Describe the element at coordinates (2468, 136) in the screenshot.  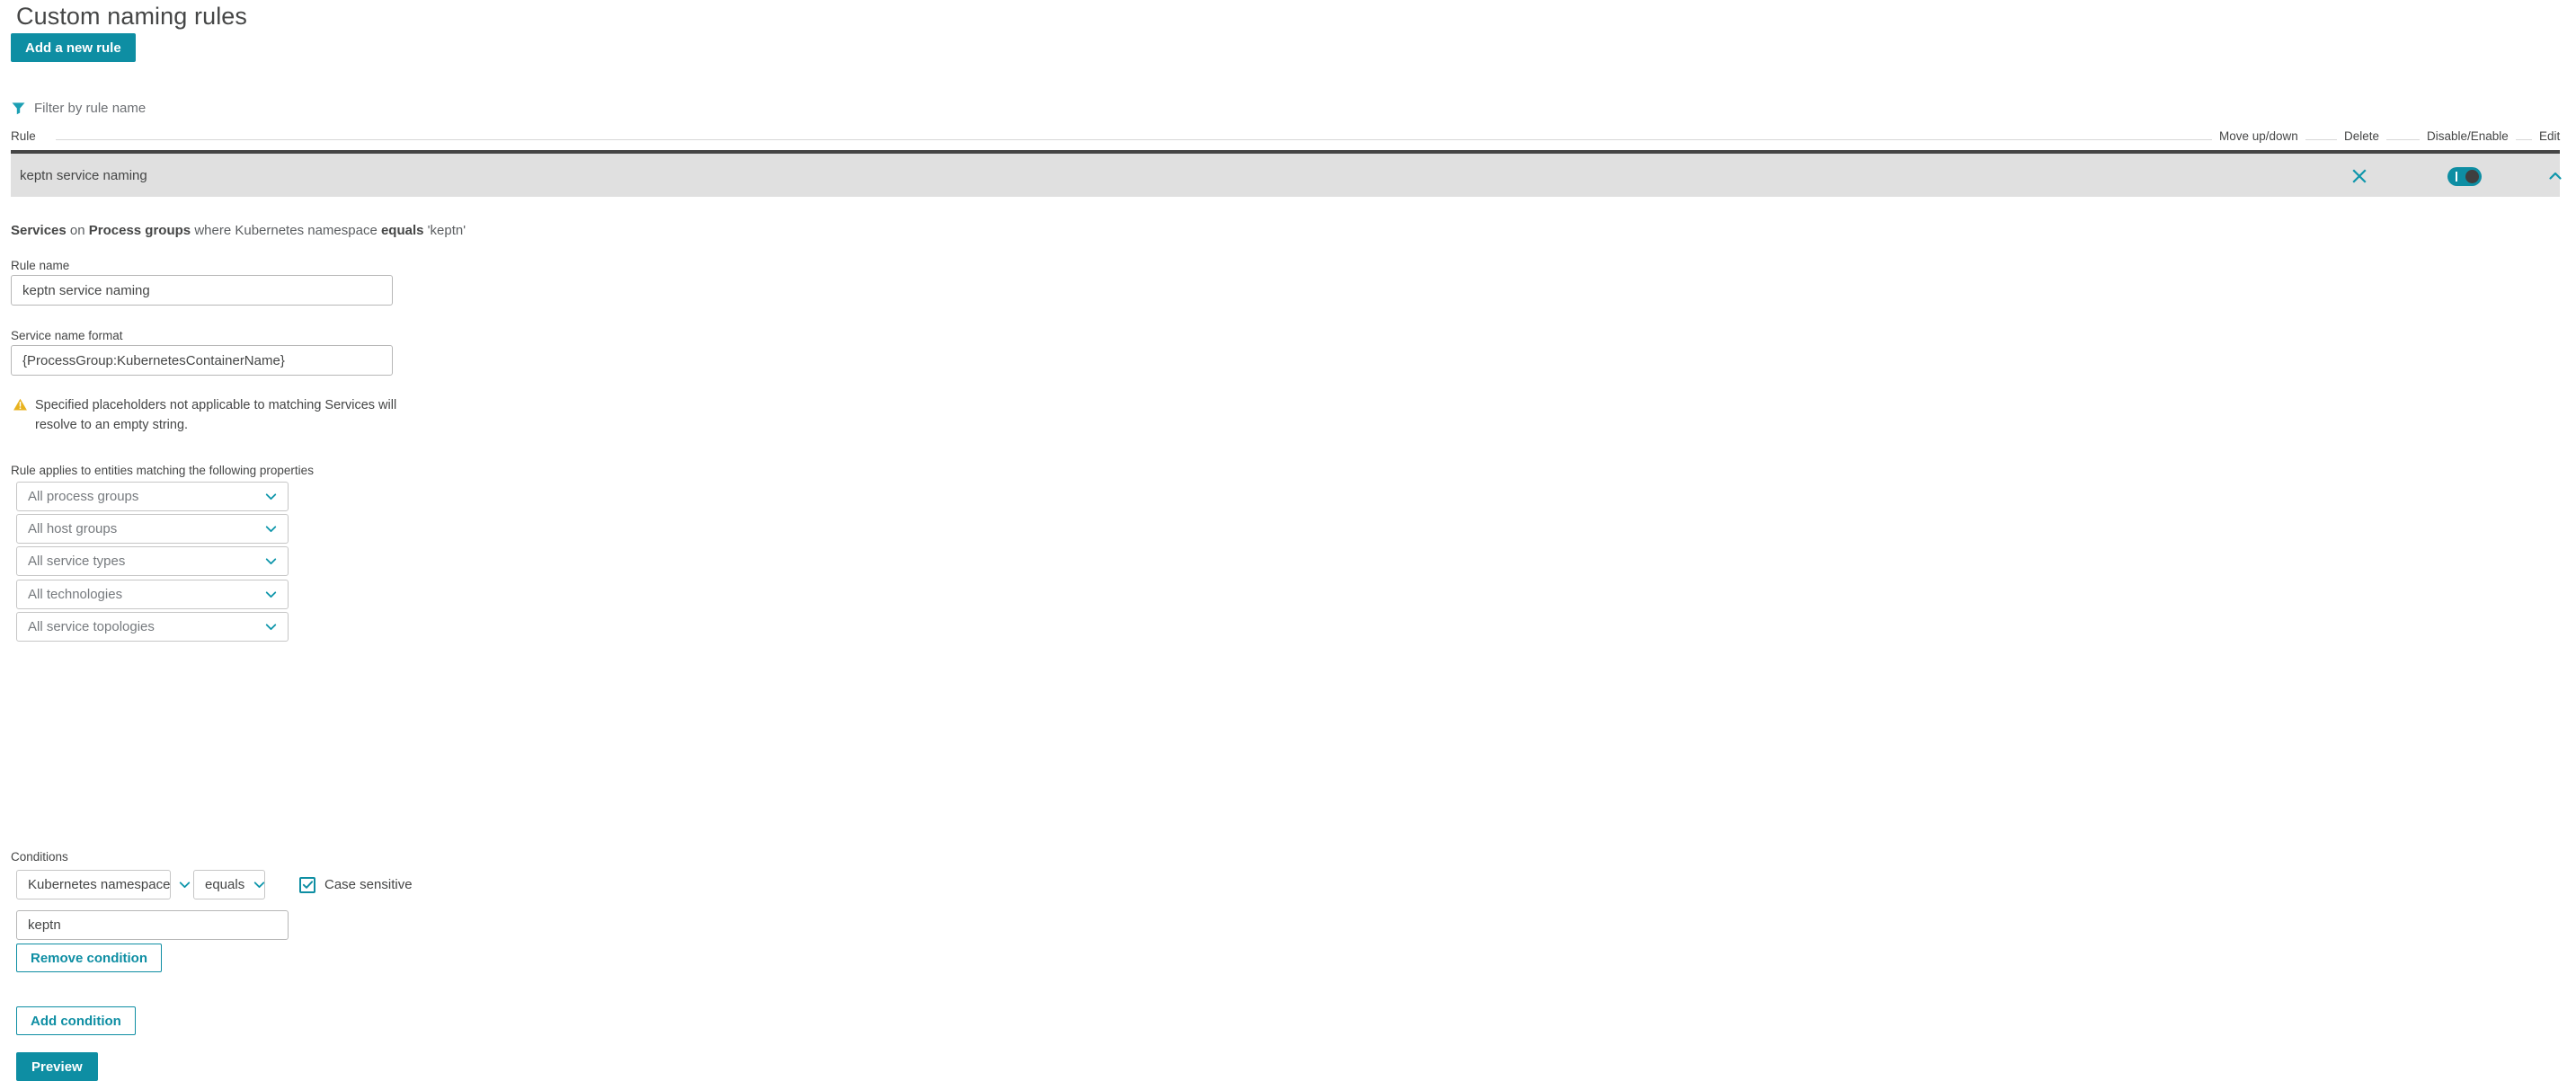
I see `column-header-disable: Disable/Enable` at that location.